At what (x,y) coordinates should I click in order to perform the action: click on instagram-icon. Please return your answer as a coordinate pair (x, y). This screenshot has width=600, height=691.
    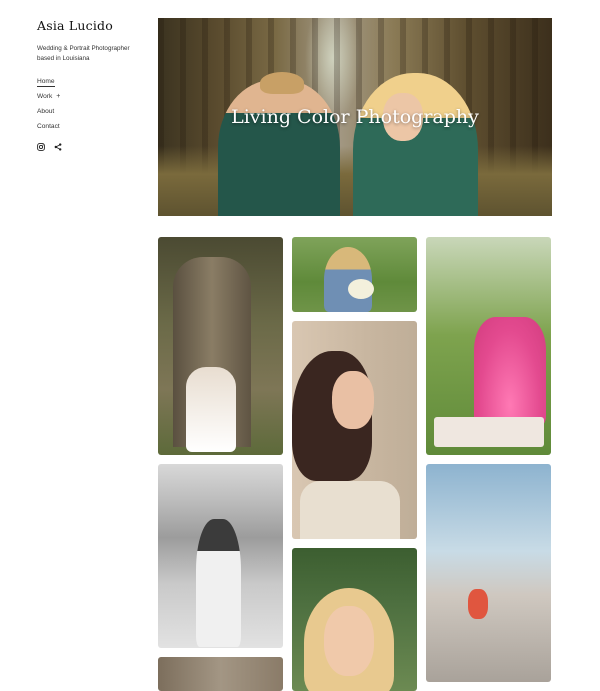
    Looking at the image, I should click on (41, 144).